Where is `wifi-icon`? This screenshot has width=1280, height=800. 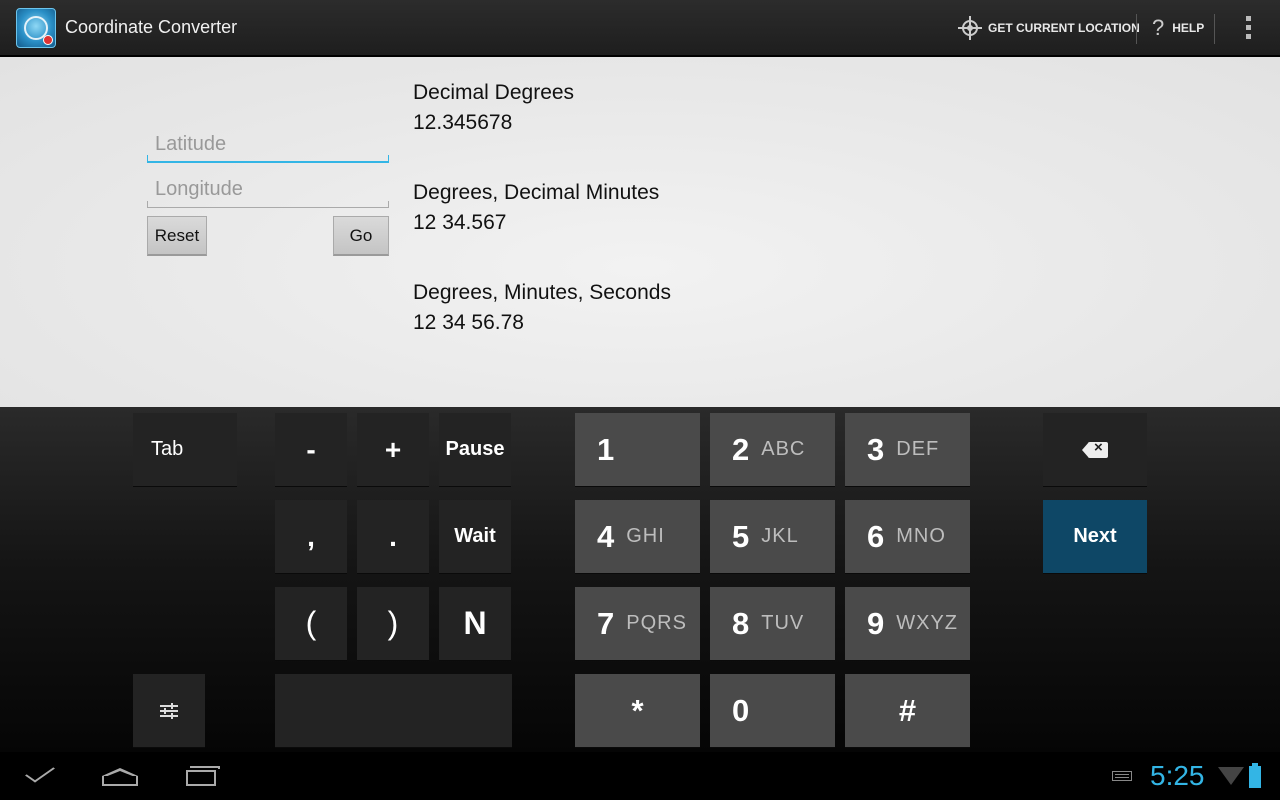
wifi-icon is located at coordinates (1231, 776).